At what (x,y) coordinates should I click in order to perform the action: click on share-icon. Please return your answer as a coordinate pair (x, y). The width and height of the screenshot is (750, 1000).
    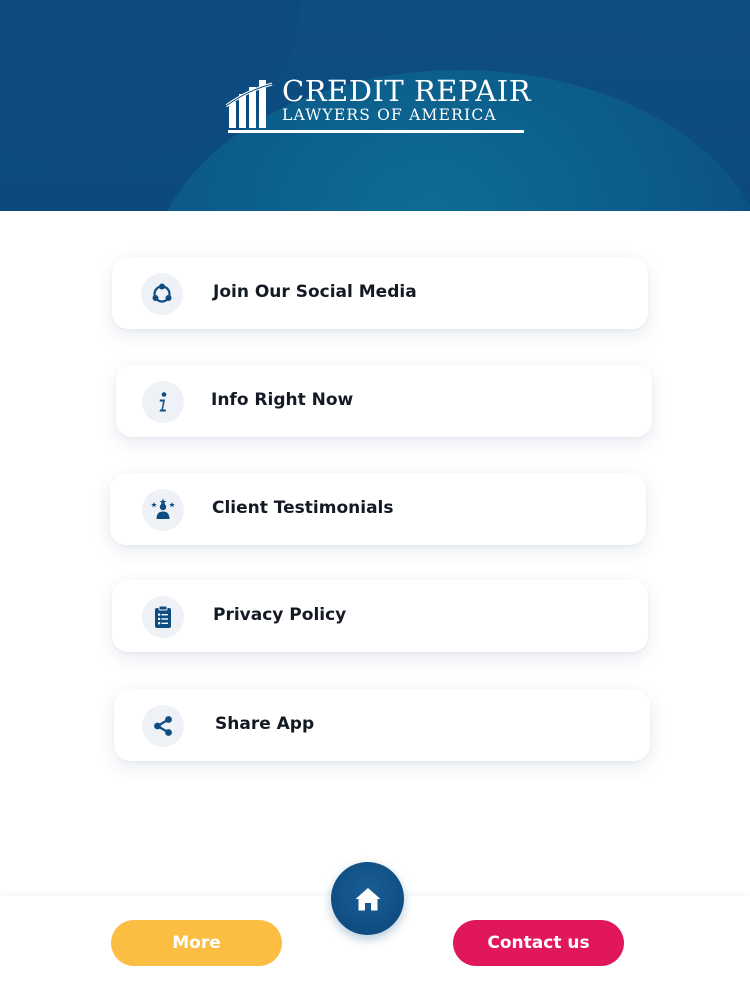
    Looking at the image, I should click on (163, 726).